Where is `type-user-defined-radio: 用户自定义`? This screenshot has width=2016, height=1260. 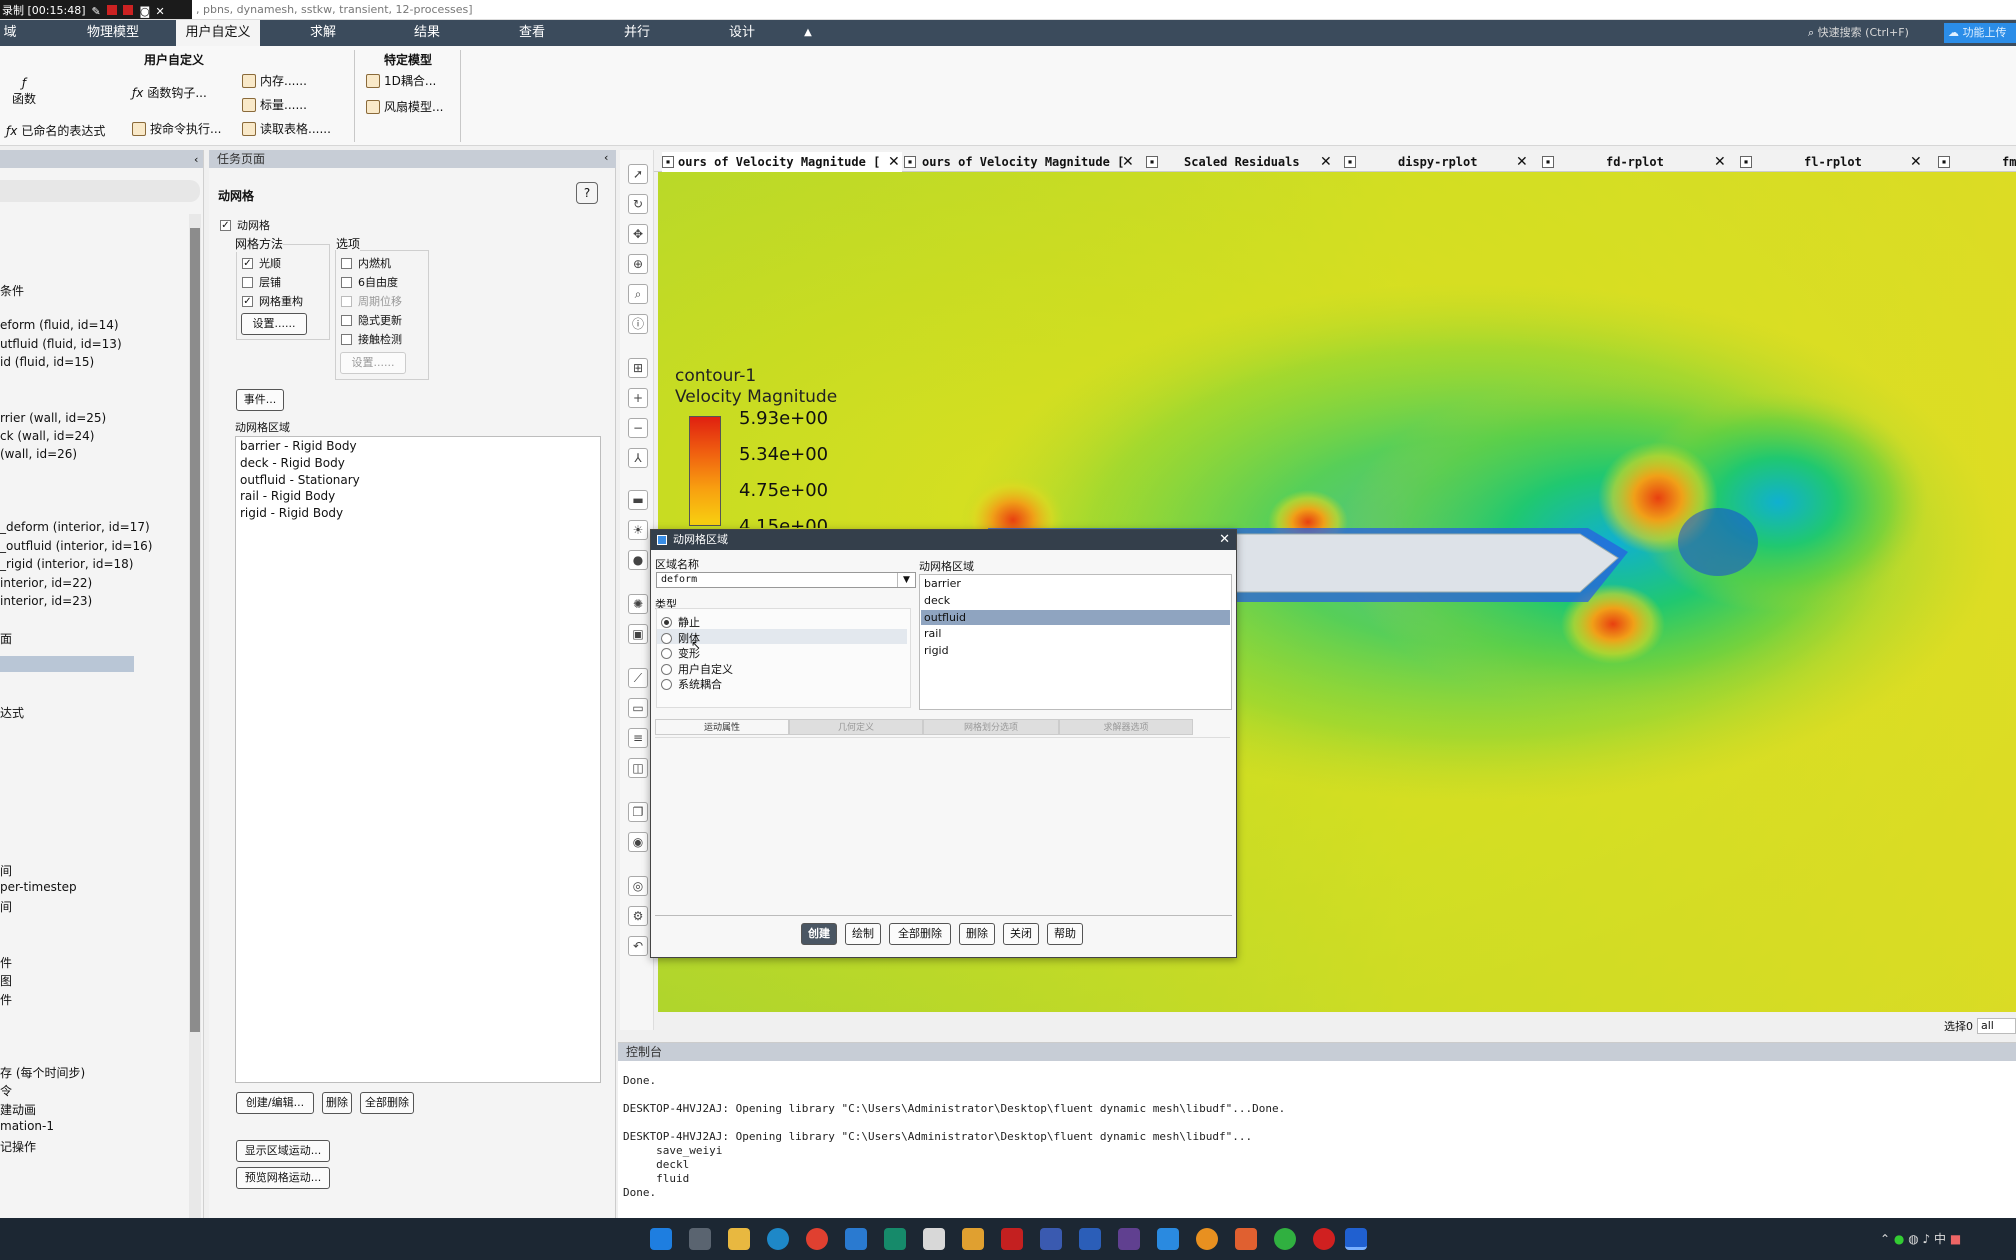 type-user-defined-radio: 用户自定义 is located at coordinates (697, 669).